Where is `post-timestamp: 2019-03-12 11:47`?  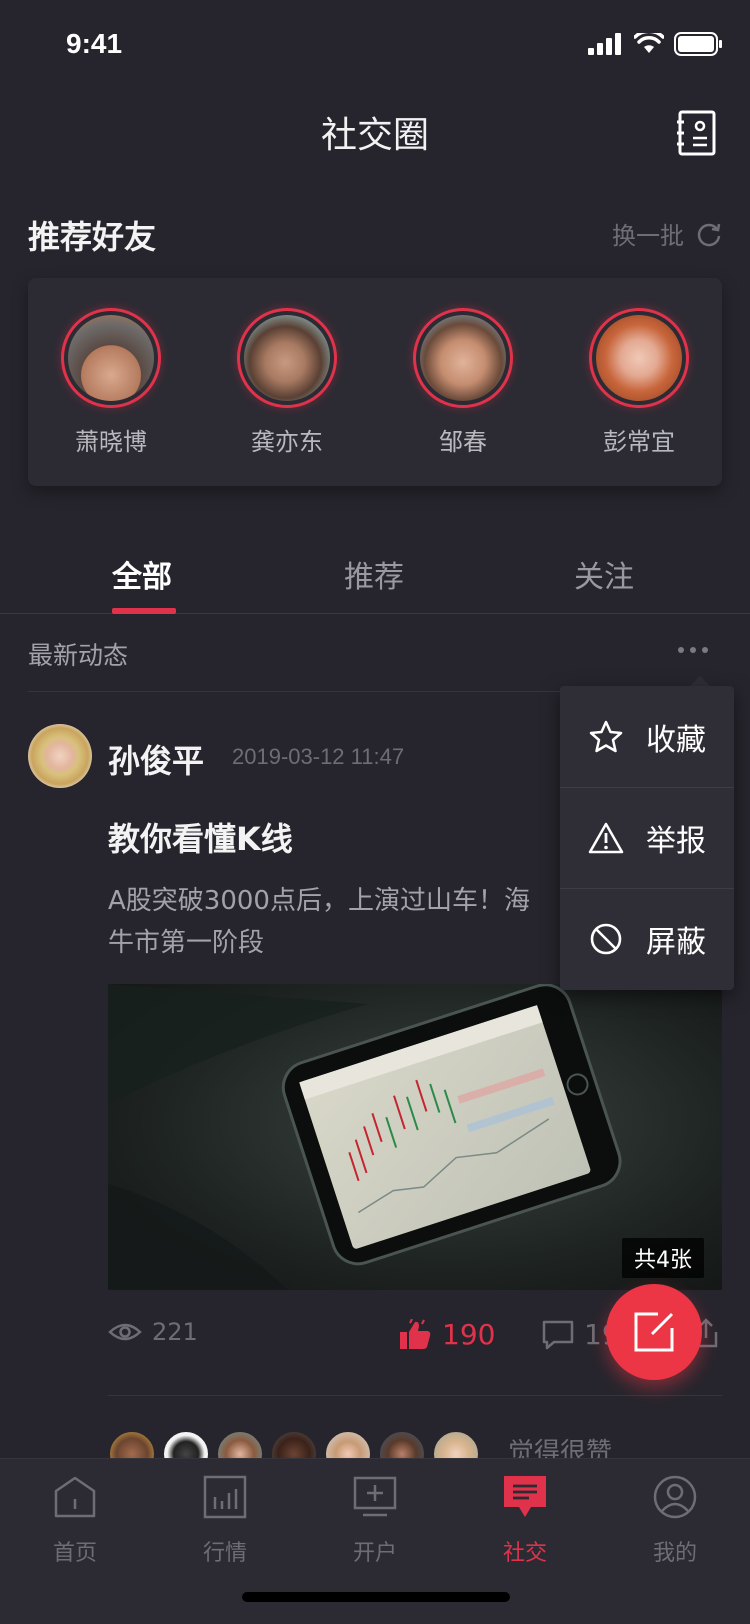 post-timestamp: 2019-03-12 11:47 is located at coordinates (318, 756).